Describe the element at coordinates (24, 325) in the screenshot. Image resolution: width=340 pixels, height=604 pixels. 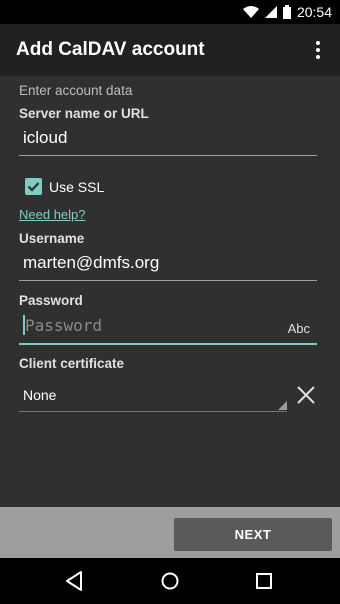
I see `text-cursor` at that location.